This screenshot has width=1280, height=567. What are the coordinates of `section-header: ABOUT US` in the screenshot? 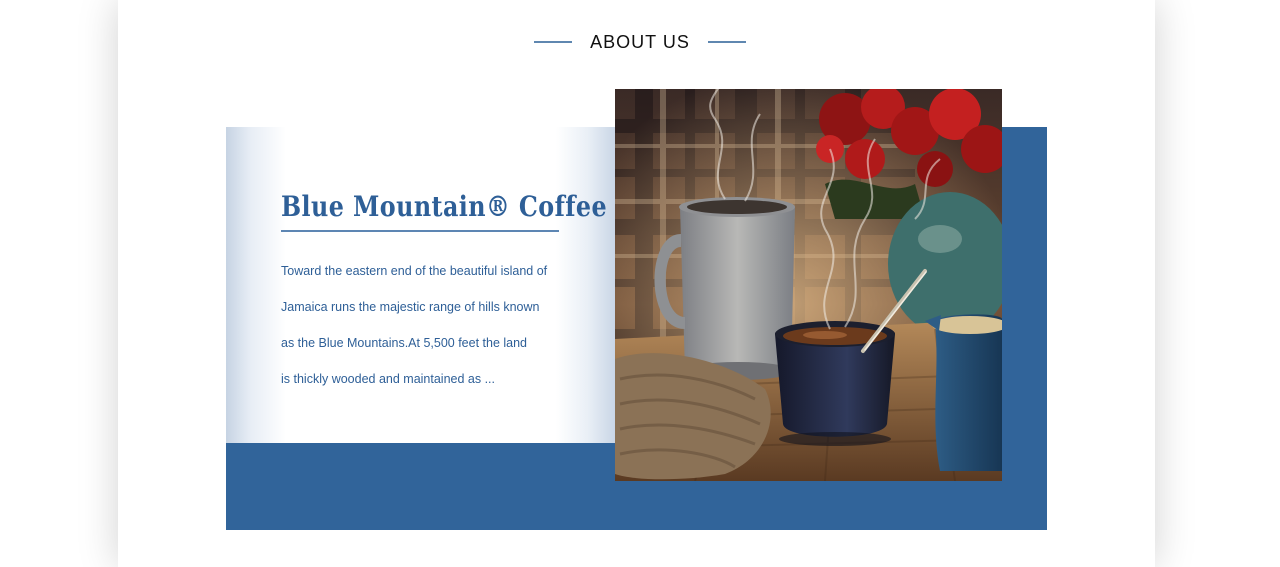 It's located at (640, 42).